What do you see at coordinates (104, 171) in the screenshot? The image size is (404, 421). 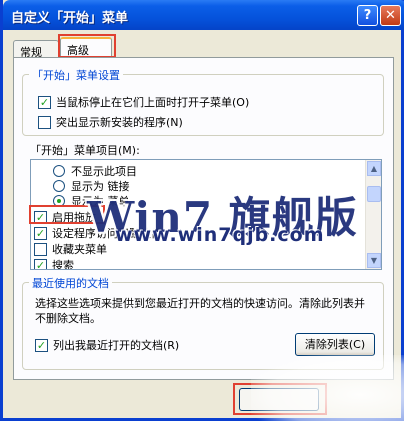 I see `list-item-label: 不显示此项目` at bounding box center [104, 171].